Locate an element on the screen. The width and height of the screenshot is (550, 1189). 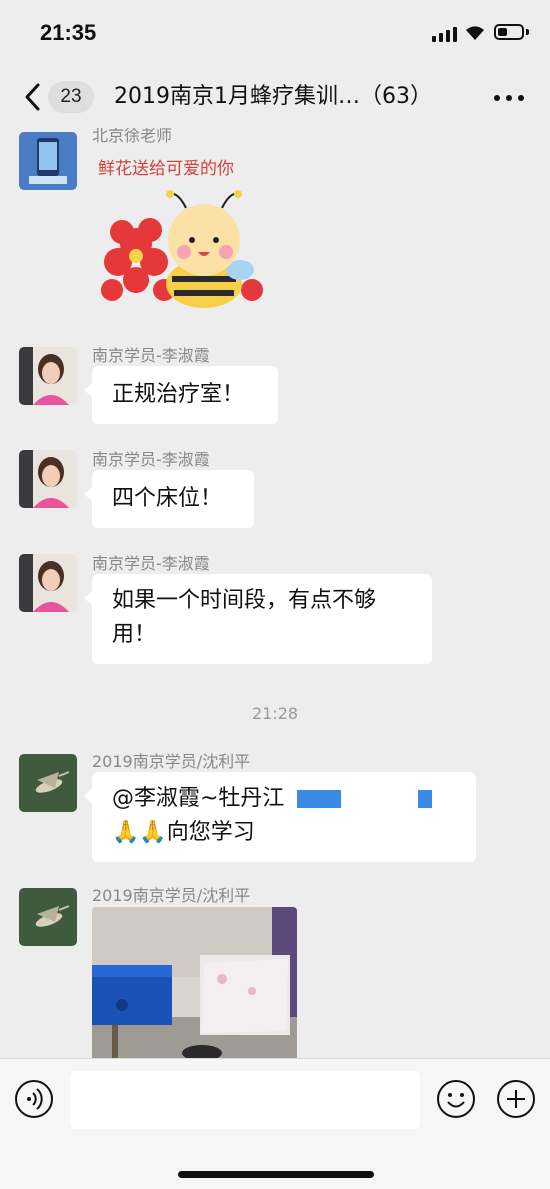
nav-bar: 23 2019南京1月蜂疗集训…（63） is located at coordinates (275, 97).